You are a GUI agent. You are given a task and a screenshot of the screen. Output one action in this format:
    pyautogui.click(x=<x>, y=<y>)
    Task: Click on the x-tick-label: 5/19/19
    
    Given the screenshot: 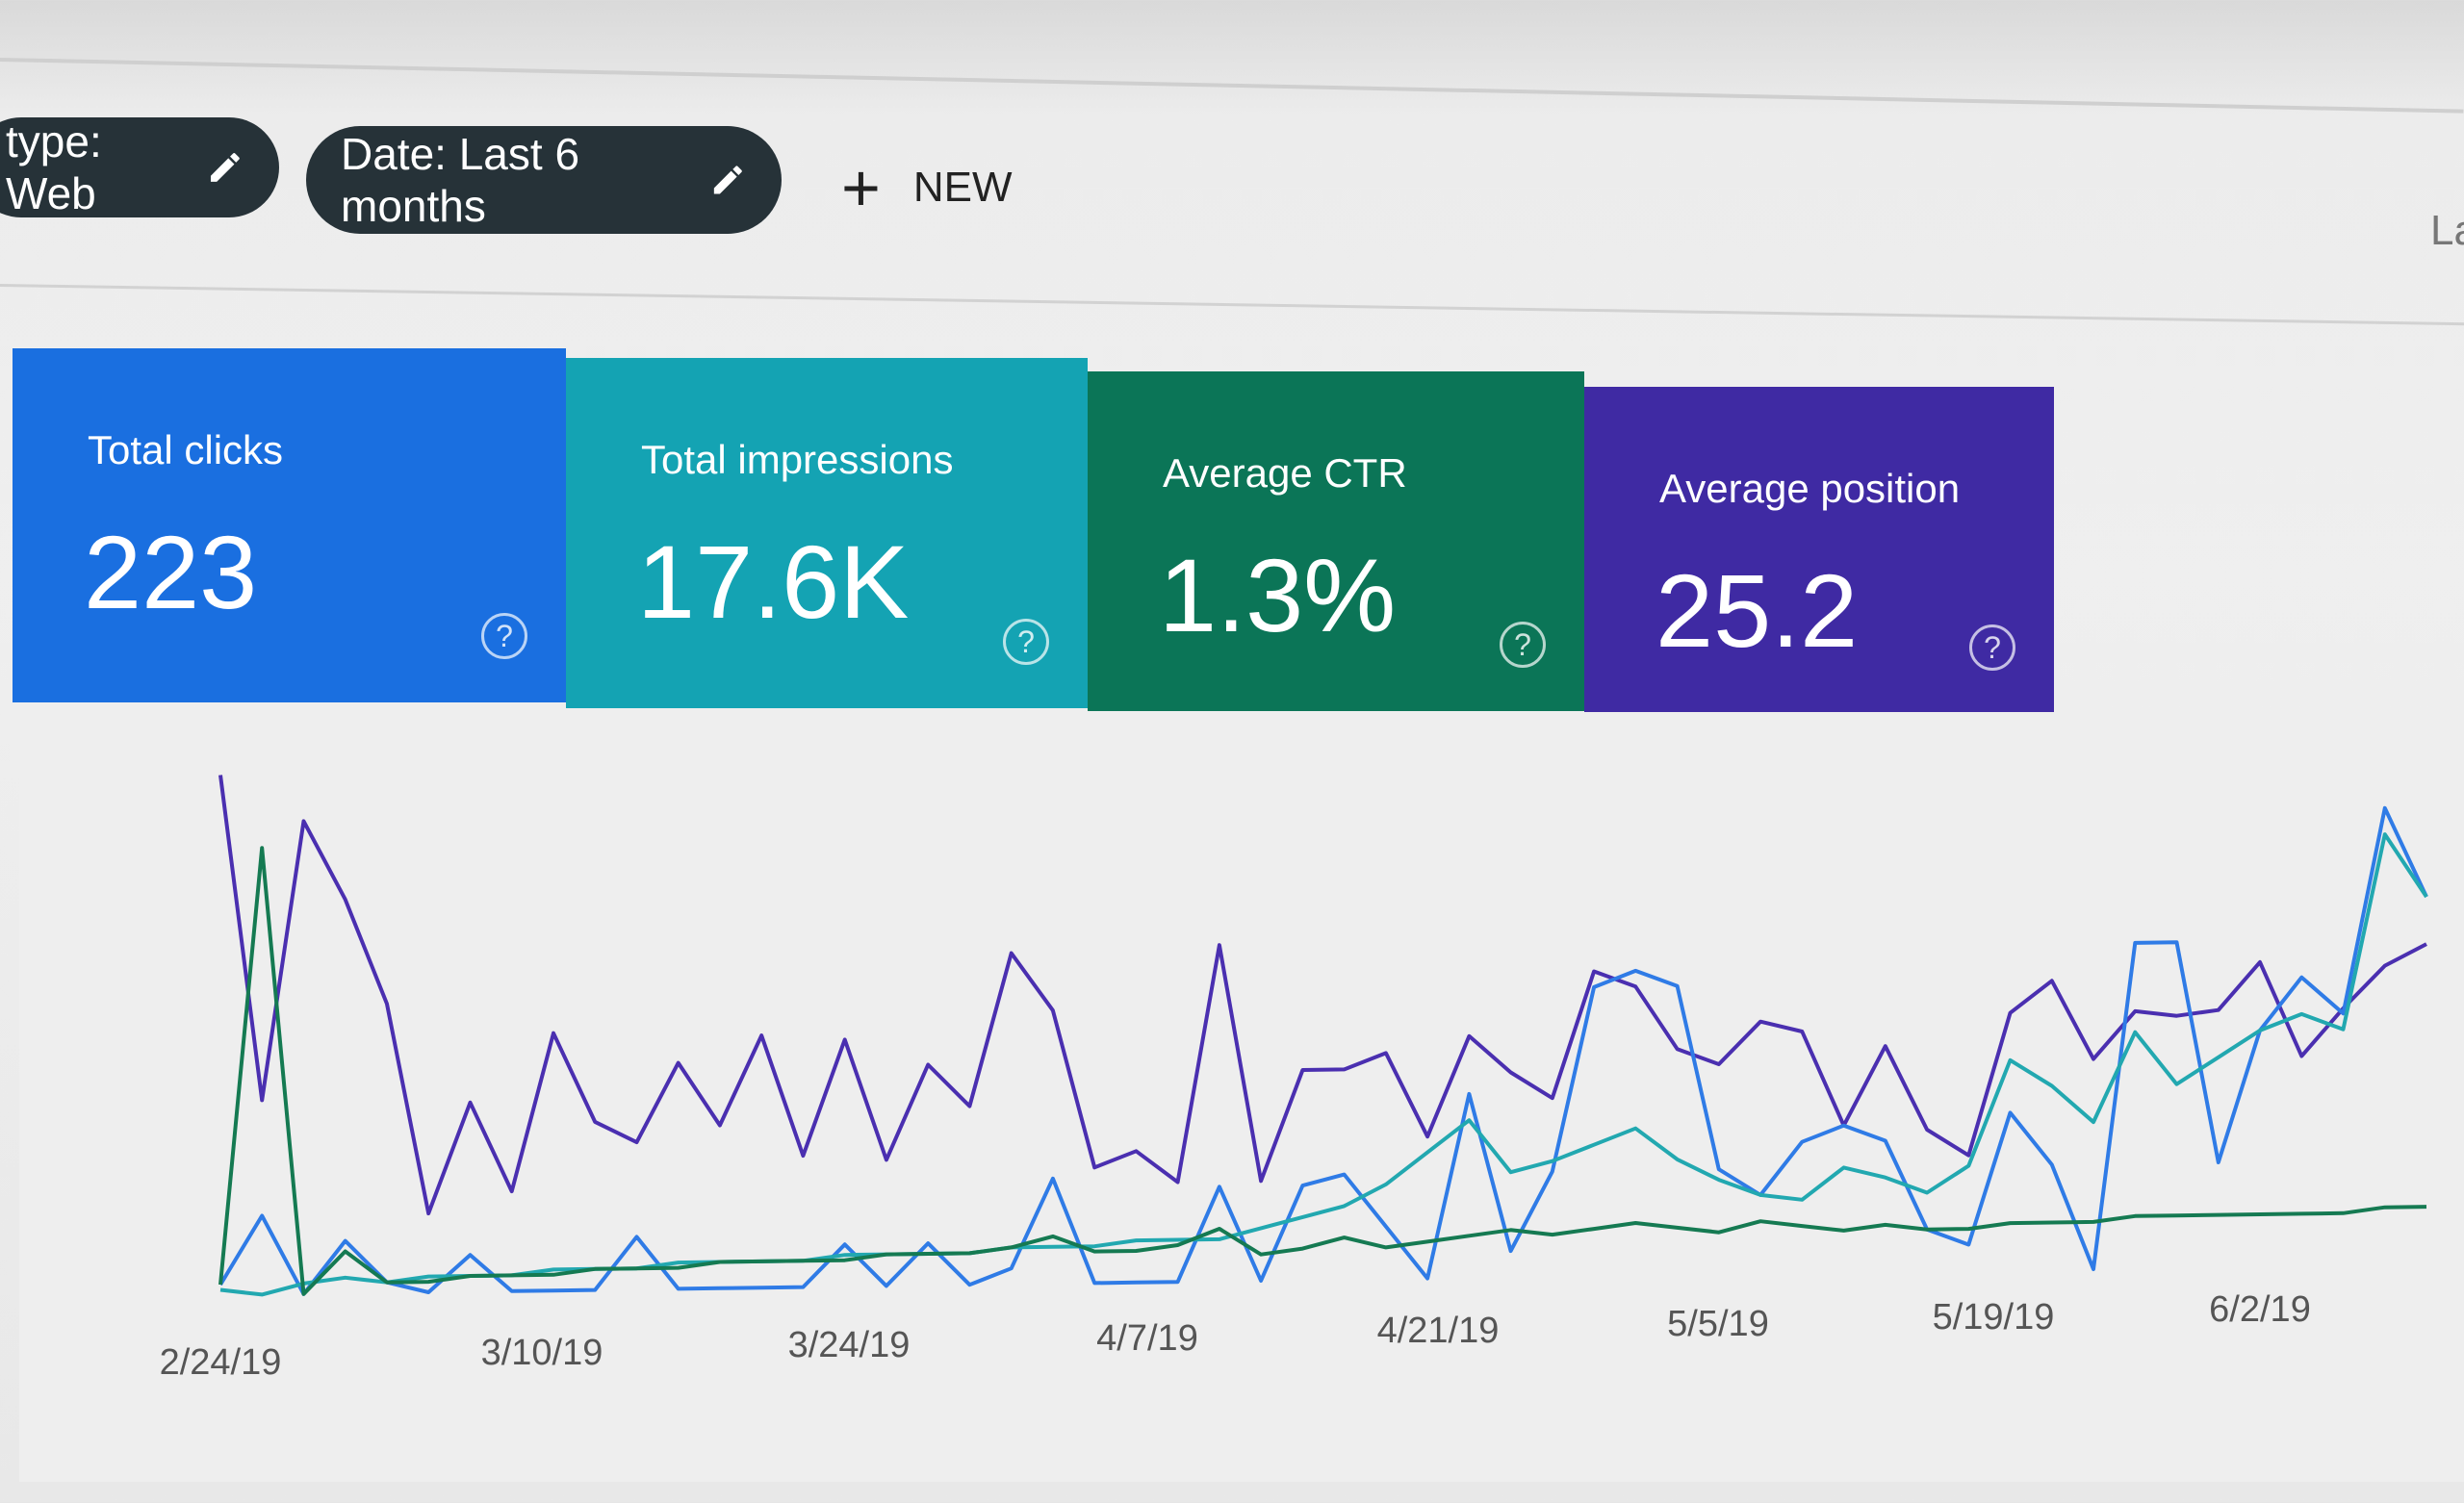 What is the action you would take?
    pyautogui.click(x=1993, y=1317)
    